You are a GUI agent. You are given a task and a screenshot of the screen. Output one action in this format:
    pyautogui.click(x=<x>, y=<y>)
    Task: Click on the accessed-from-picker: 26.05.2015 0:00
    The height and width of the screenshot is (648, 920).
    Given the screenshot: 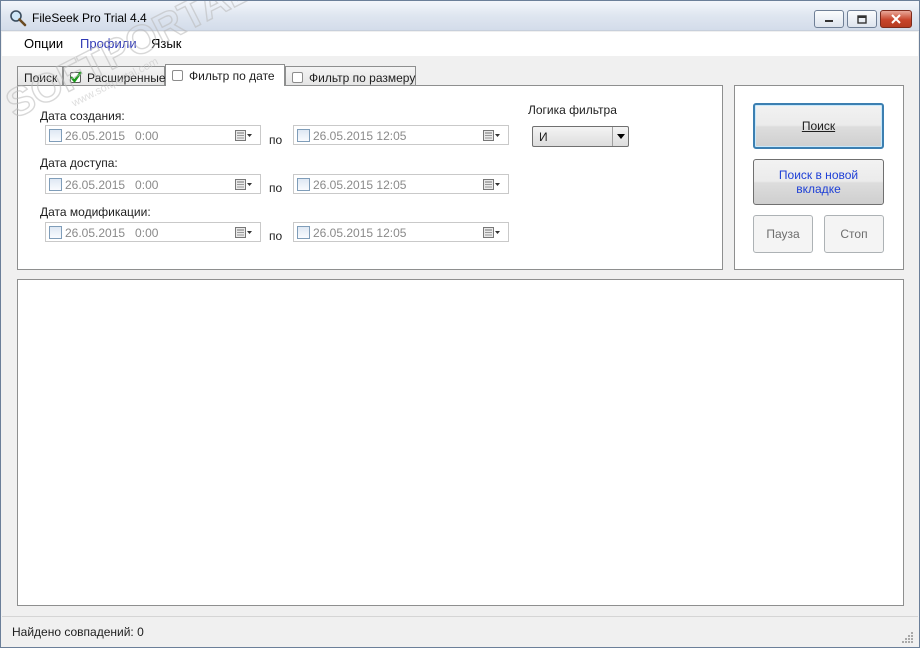 What is the action you would take?
    pyautogui.click(x=153, y=184)
    